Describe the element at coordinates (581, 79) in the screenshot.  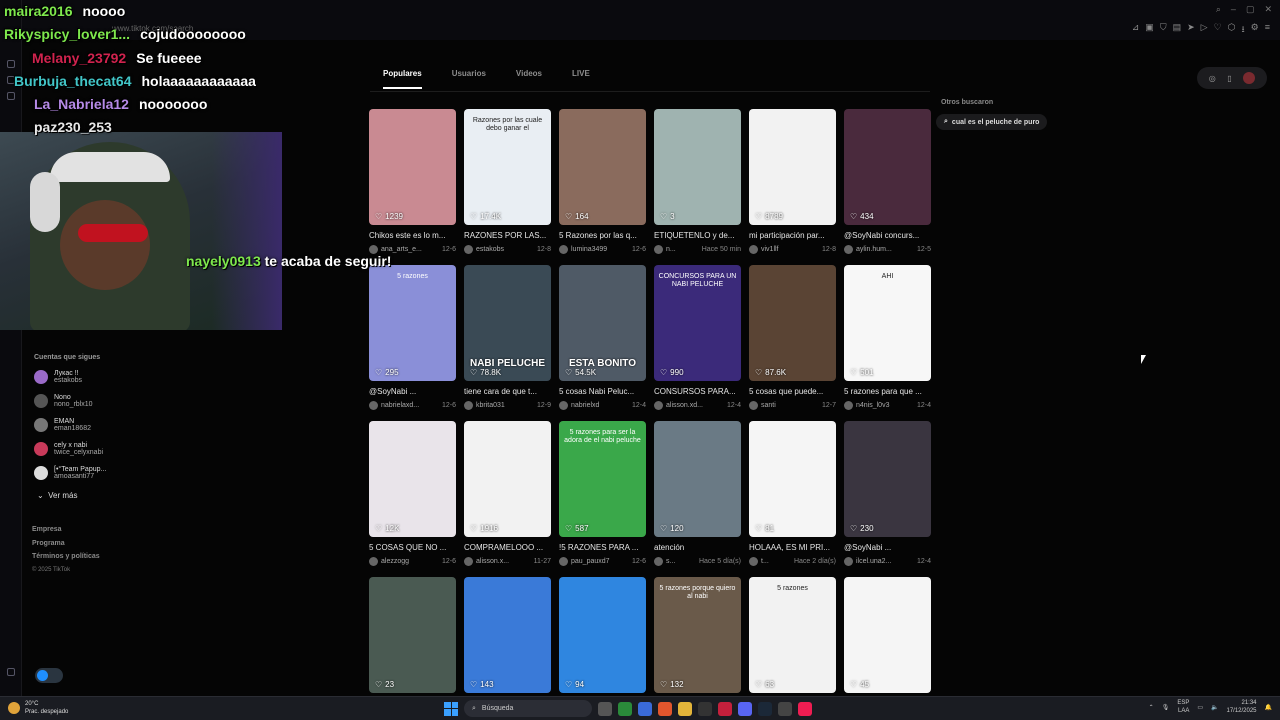
I see `tab-live: LIVE` at that location.